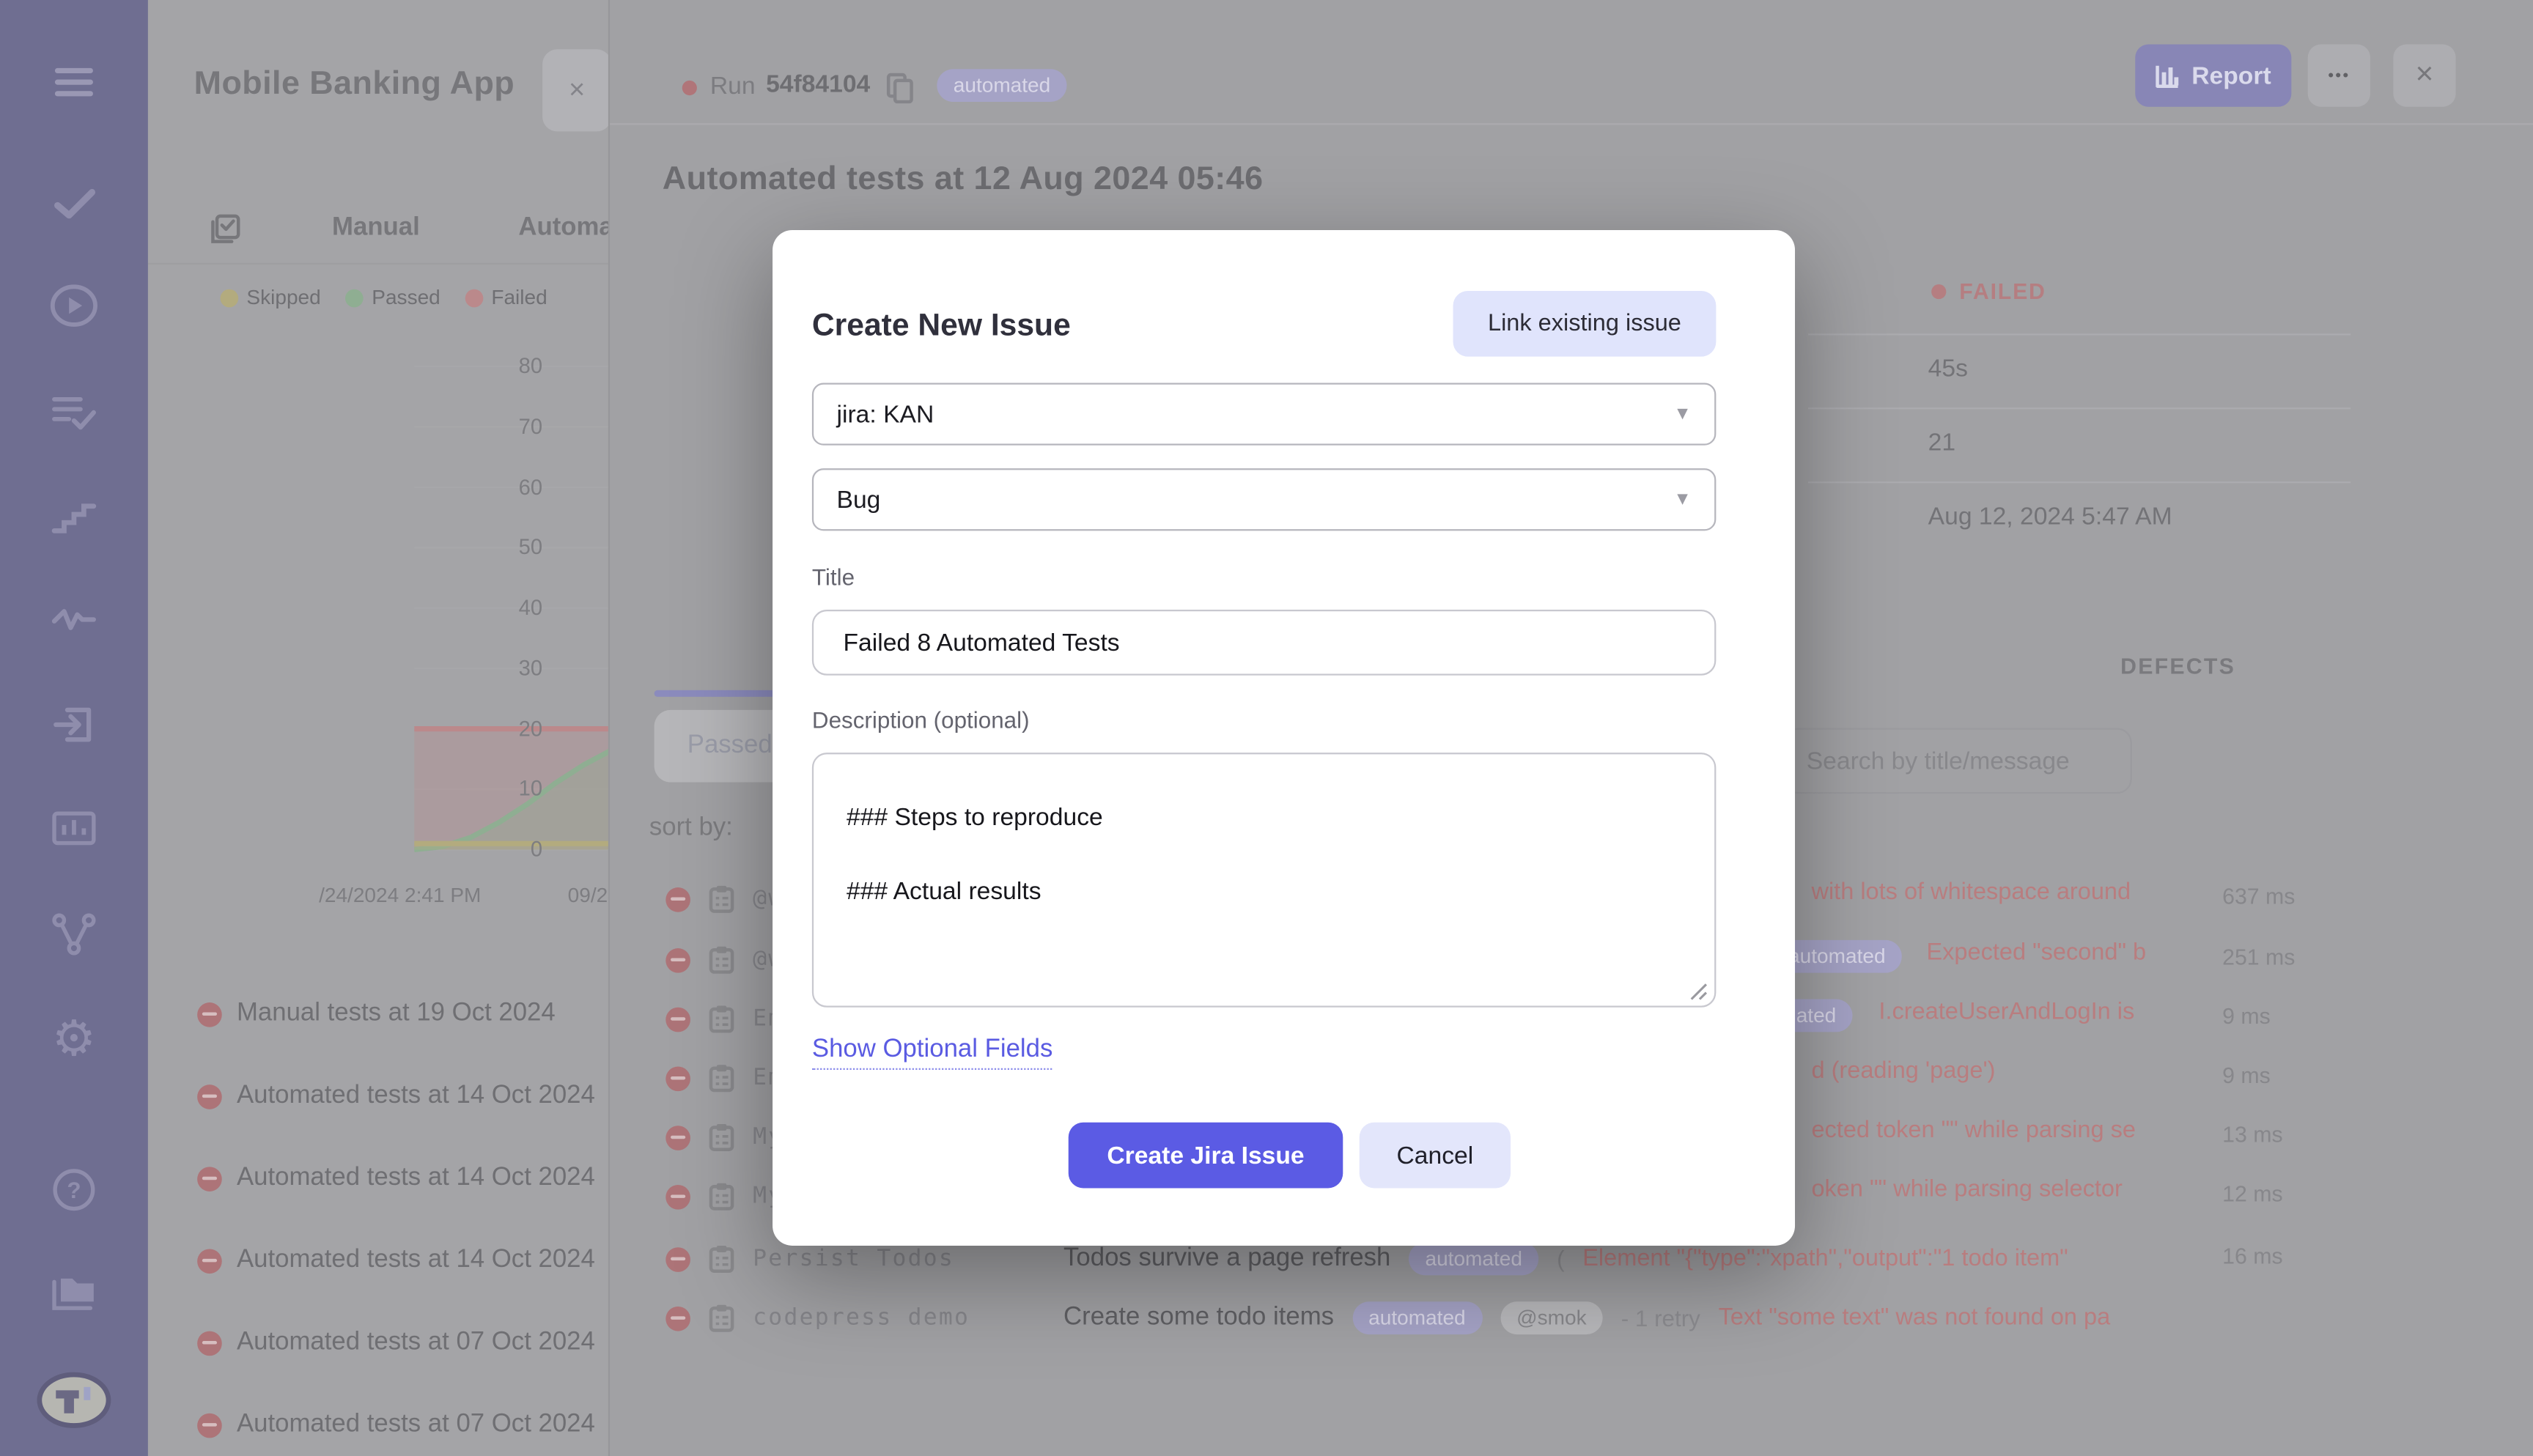  Describe the element at coordinates (74, 1039) in the screenshot. I see `settings-gear-icon: ⚙` at that location.